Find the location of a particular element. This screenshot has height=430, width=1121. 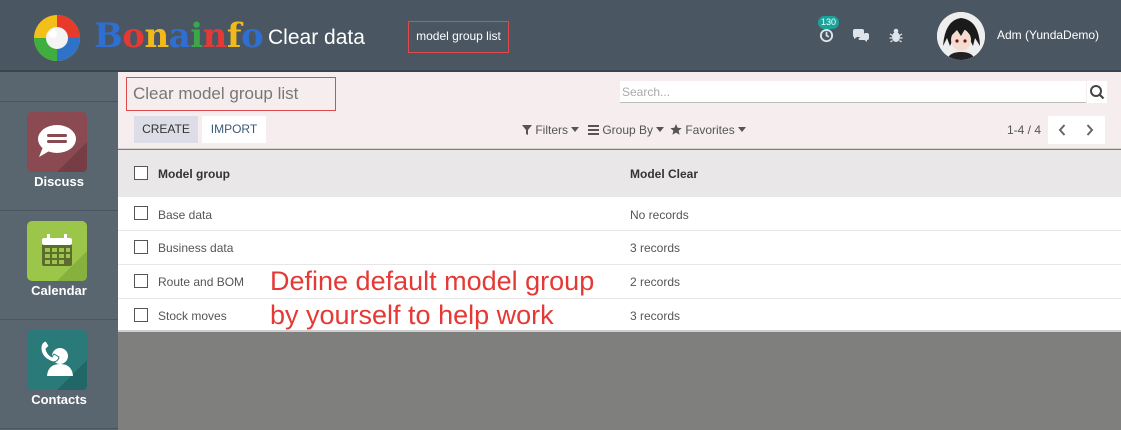

search-input is located at coordinates (853, 92).